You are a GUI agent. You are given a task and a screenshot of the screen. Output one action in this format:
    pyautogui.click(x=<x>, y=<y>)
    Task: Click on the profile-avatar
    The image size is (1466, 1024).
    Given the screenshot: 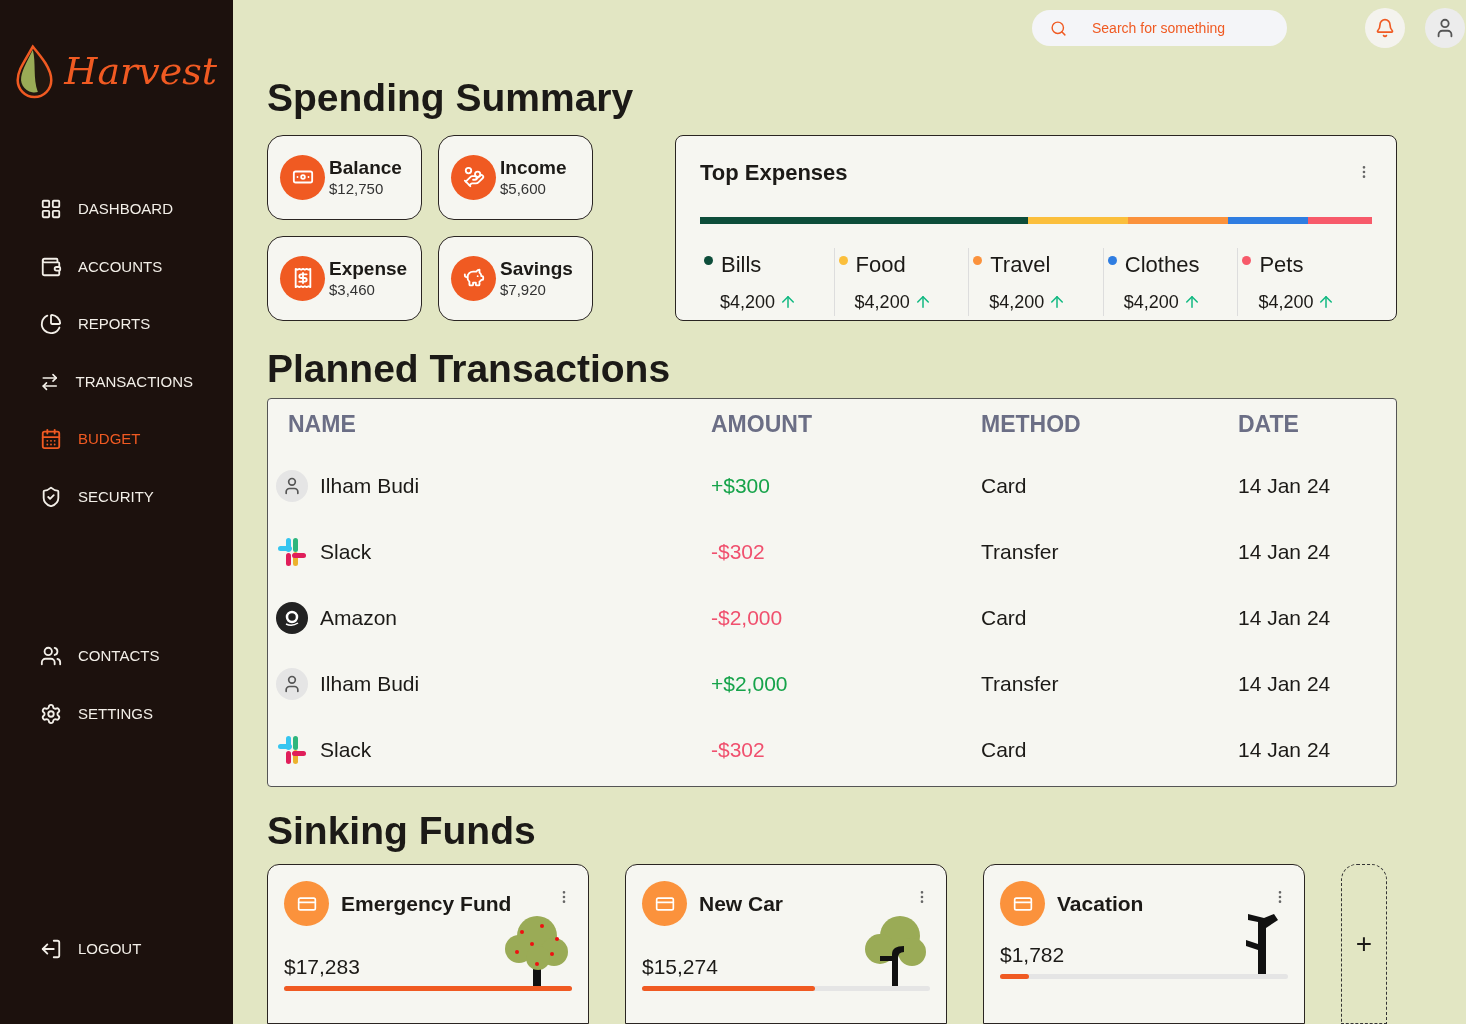 What is the action you would take?
    pyautogui.click(x=1445, y=28)
    